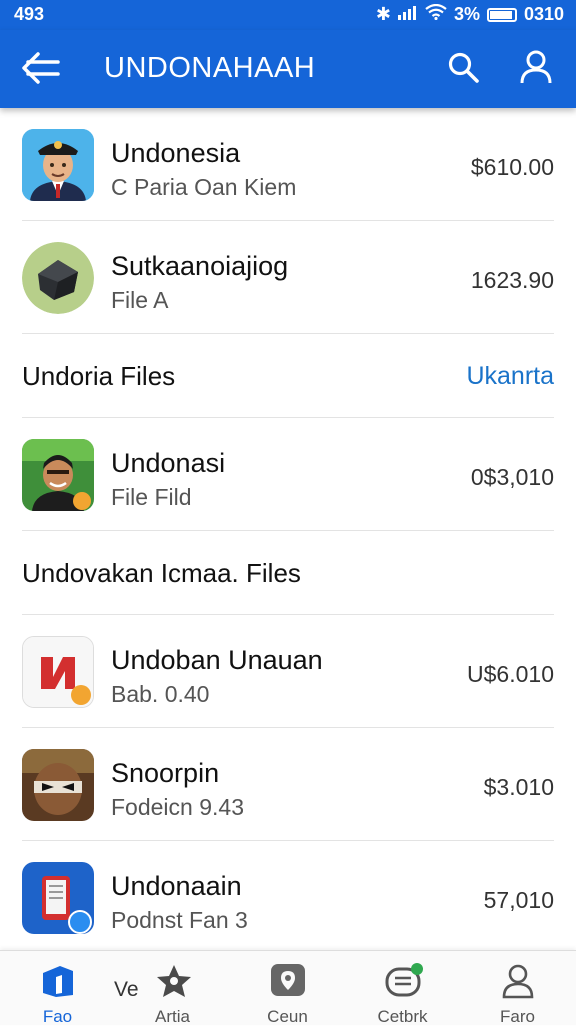  What do you see at coordinates (287, 1016) in the screenshot?
I see `nav-label: Ceun` at bounding box center [287, 1016].